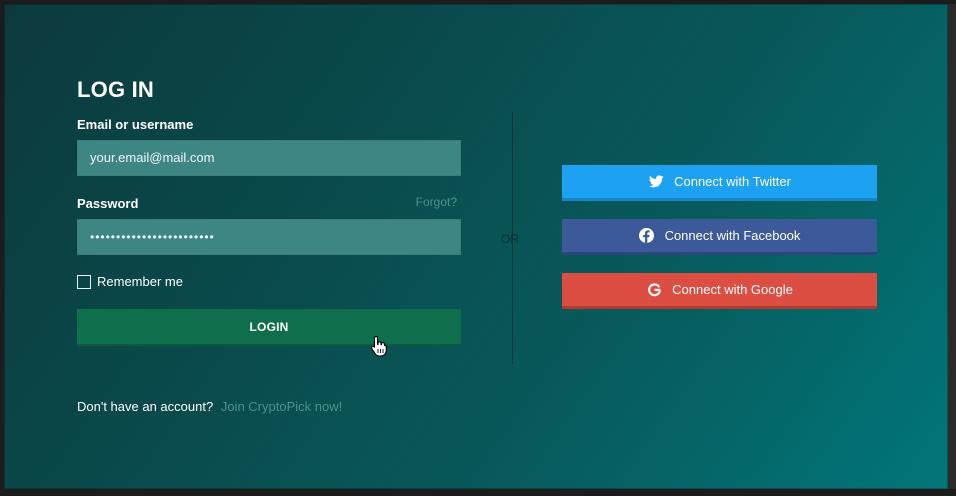 Image resolution: width=956 pixels, height=496 pixels. Describe the element at coordinates (379, 346) in the screenshot. I see `hand-cursor-icon` at that location.